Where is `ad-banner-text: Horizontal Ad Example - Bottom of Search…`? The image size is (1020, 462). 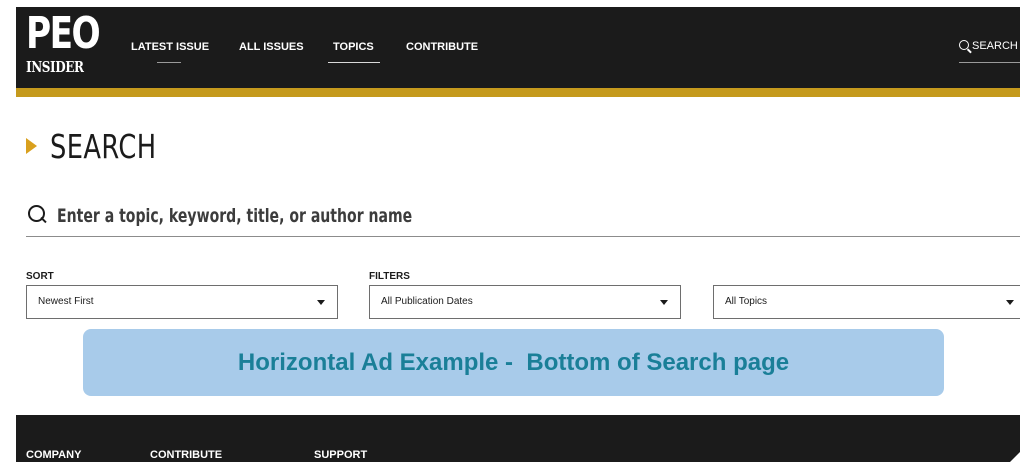 ad-banner-text: Horizontal Ad Example - Bottom of Search… is located at coordinates (513, 362).